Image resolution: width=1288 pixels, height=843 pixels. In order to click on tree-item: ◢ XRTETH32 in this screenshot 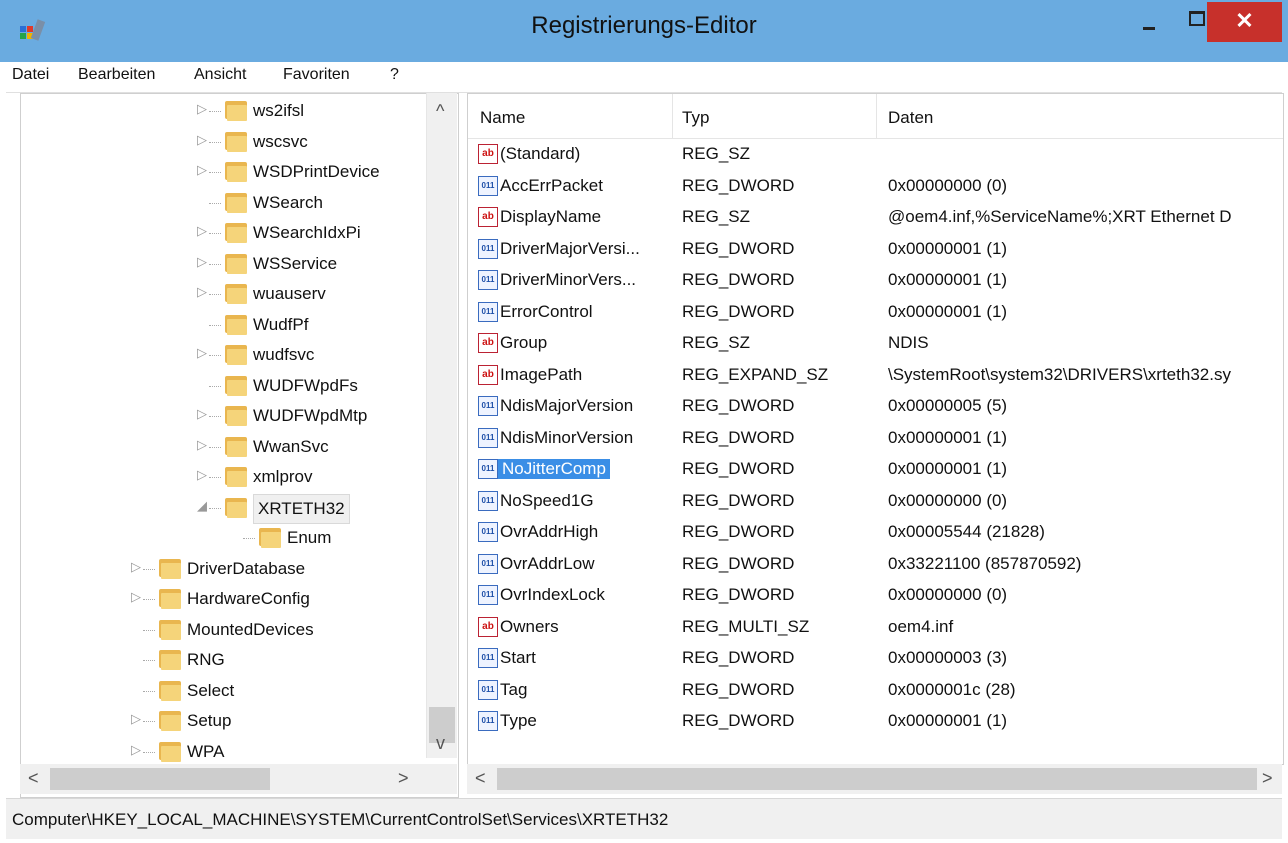, I will do `click(327, 508)`.